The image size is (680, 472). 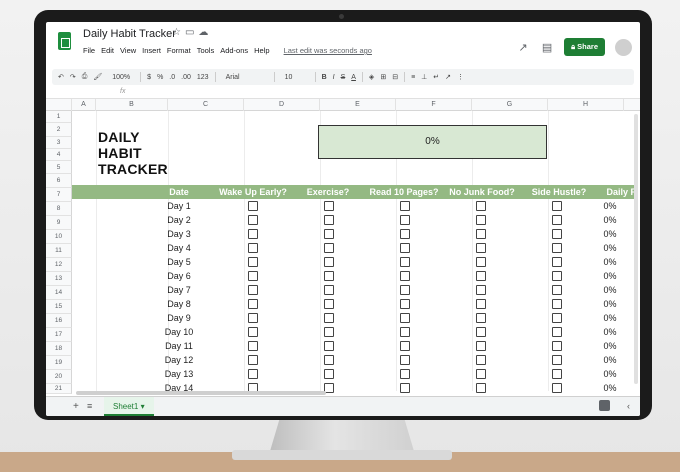 I want to click on avatar, so click(x=623, y=47).